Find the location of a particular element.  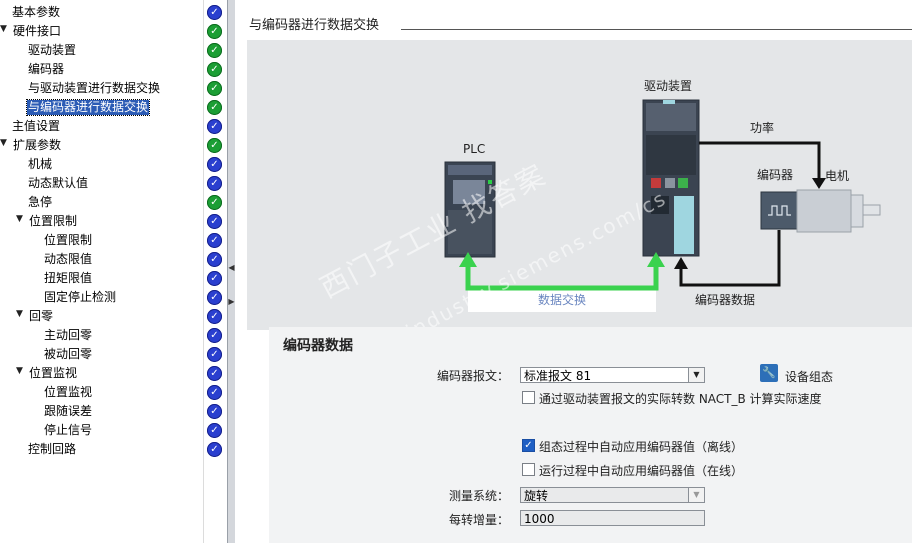

device-config-link: 设备组态 is located at coordinates (809, 376).